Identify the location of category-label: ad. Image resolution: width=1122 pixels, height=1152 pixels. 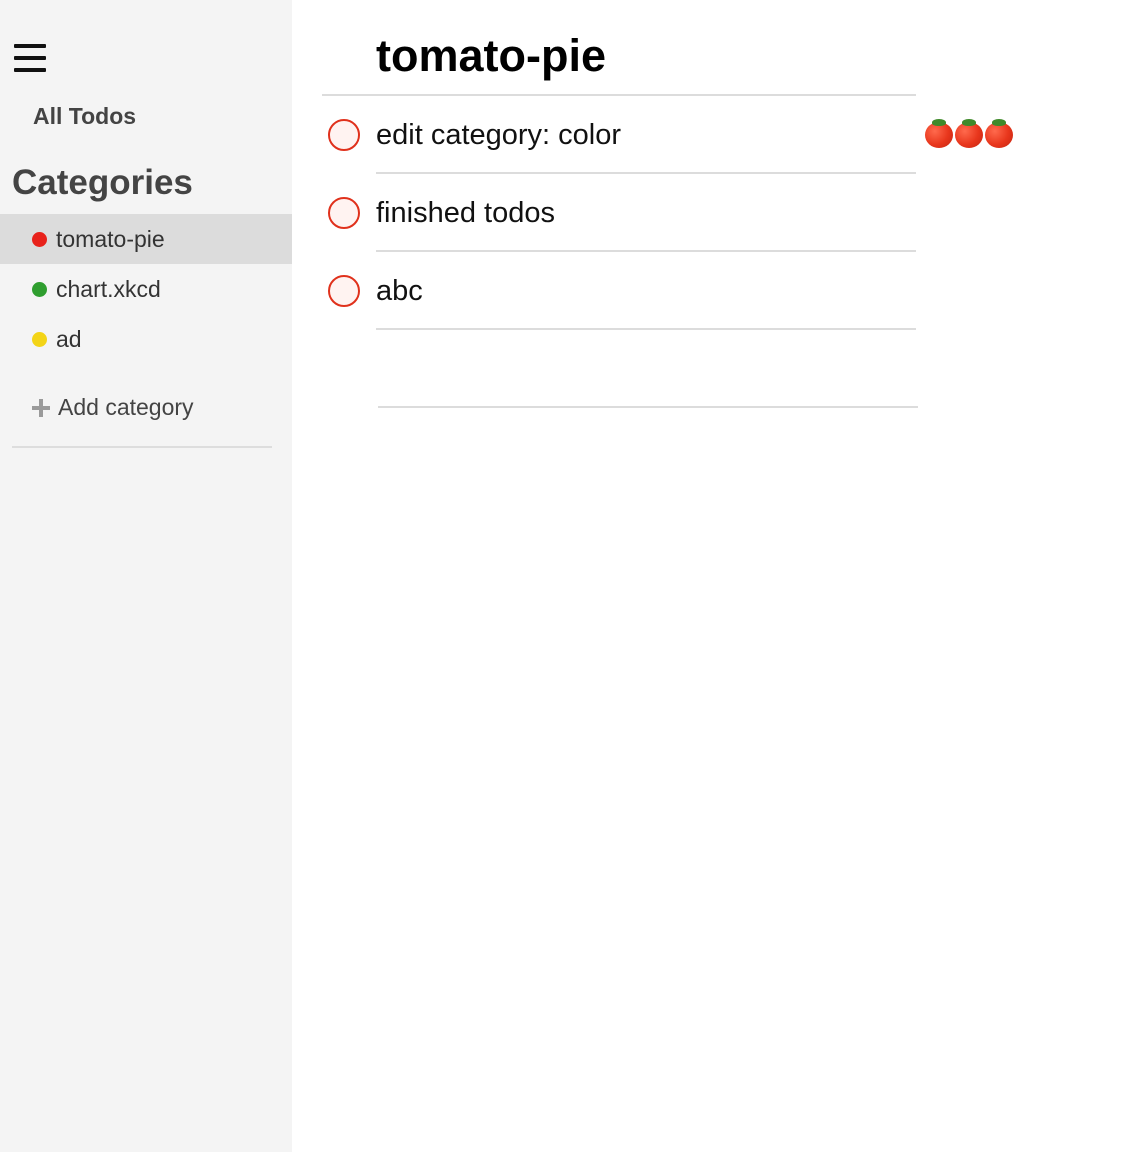
(69, 338).